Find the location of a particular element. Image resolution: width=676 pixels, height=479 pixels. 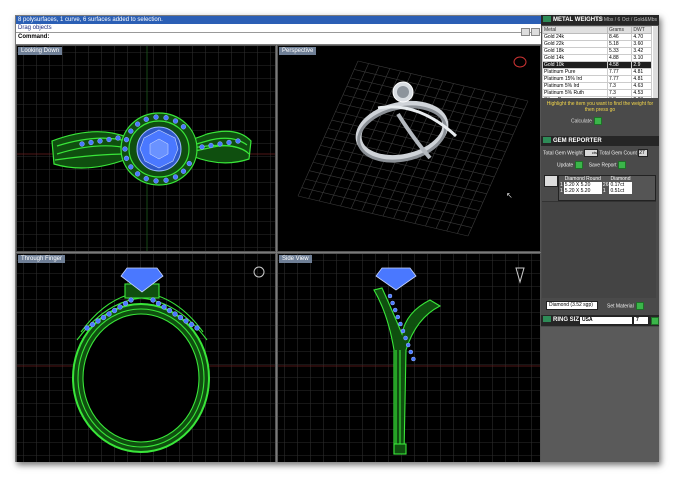

metal-cell: 5.18 is located at coordinates (619, 44).